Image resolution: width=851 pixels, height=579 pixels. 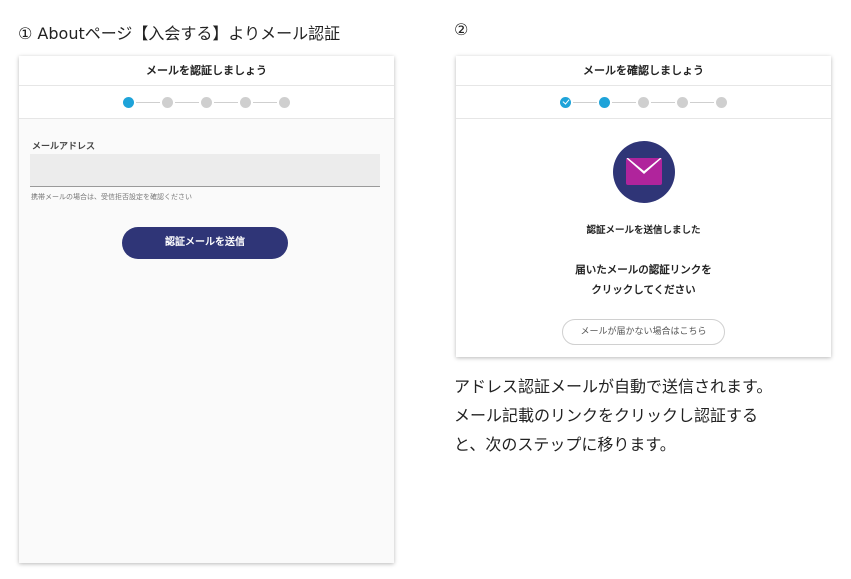 What do you see at coordinates (111, 197) in the screenshot?
I see `email-helper-text: 携帯メールの場合は、受信拒否設定を確認ください` at bounding box center [111, 197].